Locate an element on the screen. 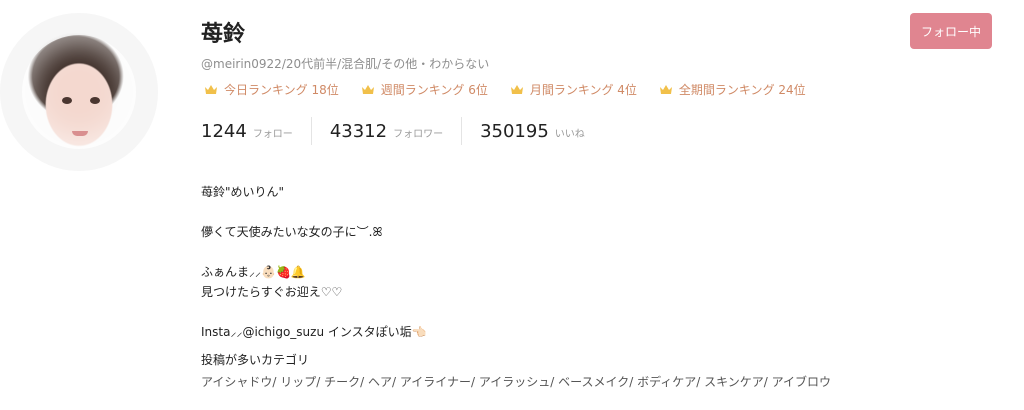  categories-title: 投稿が多いカテゴリ is located at coordinates (255, 360).